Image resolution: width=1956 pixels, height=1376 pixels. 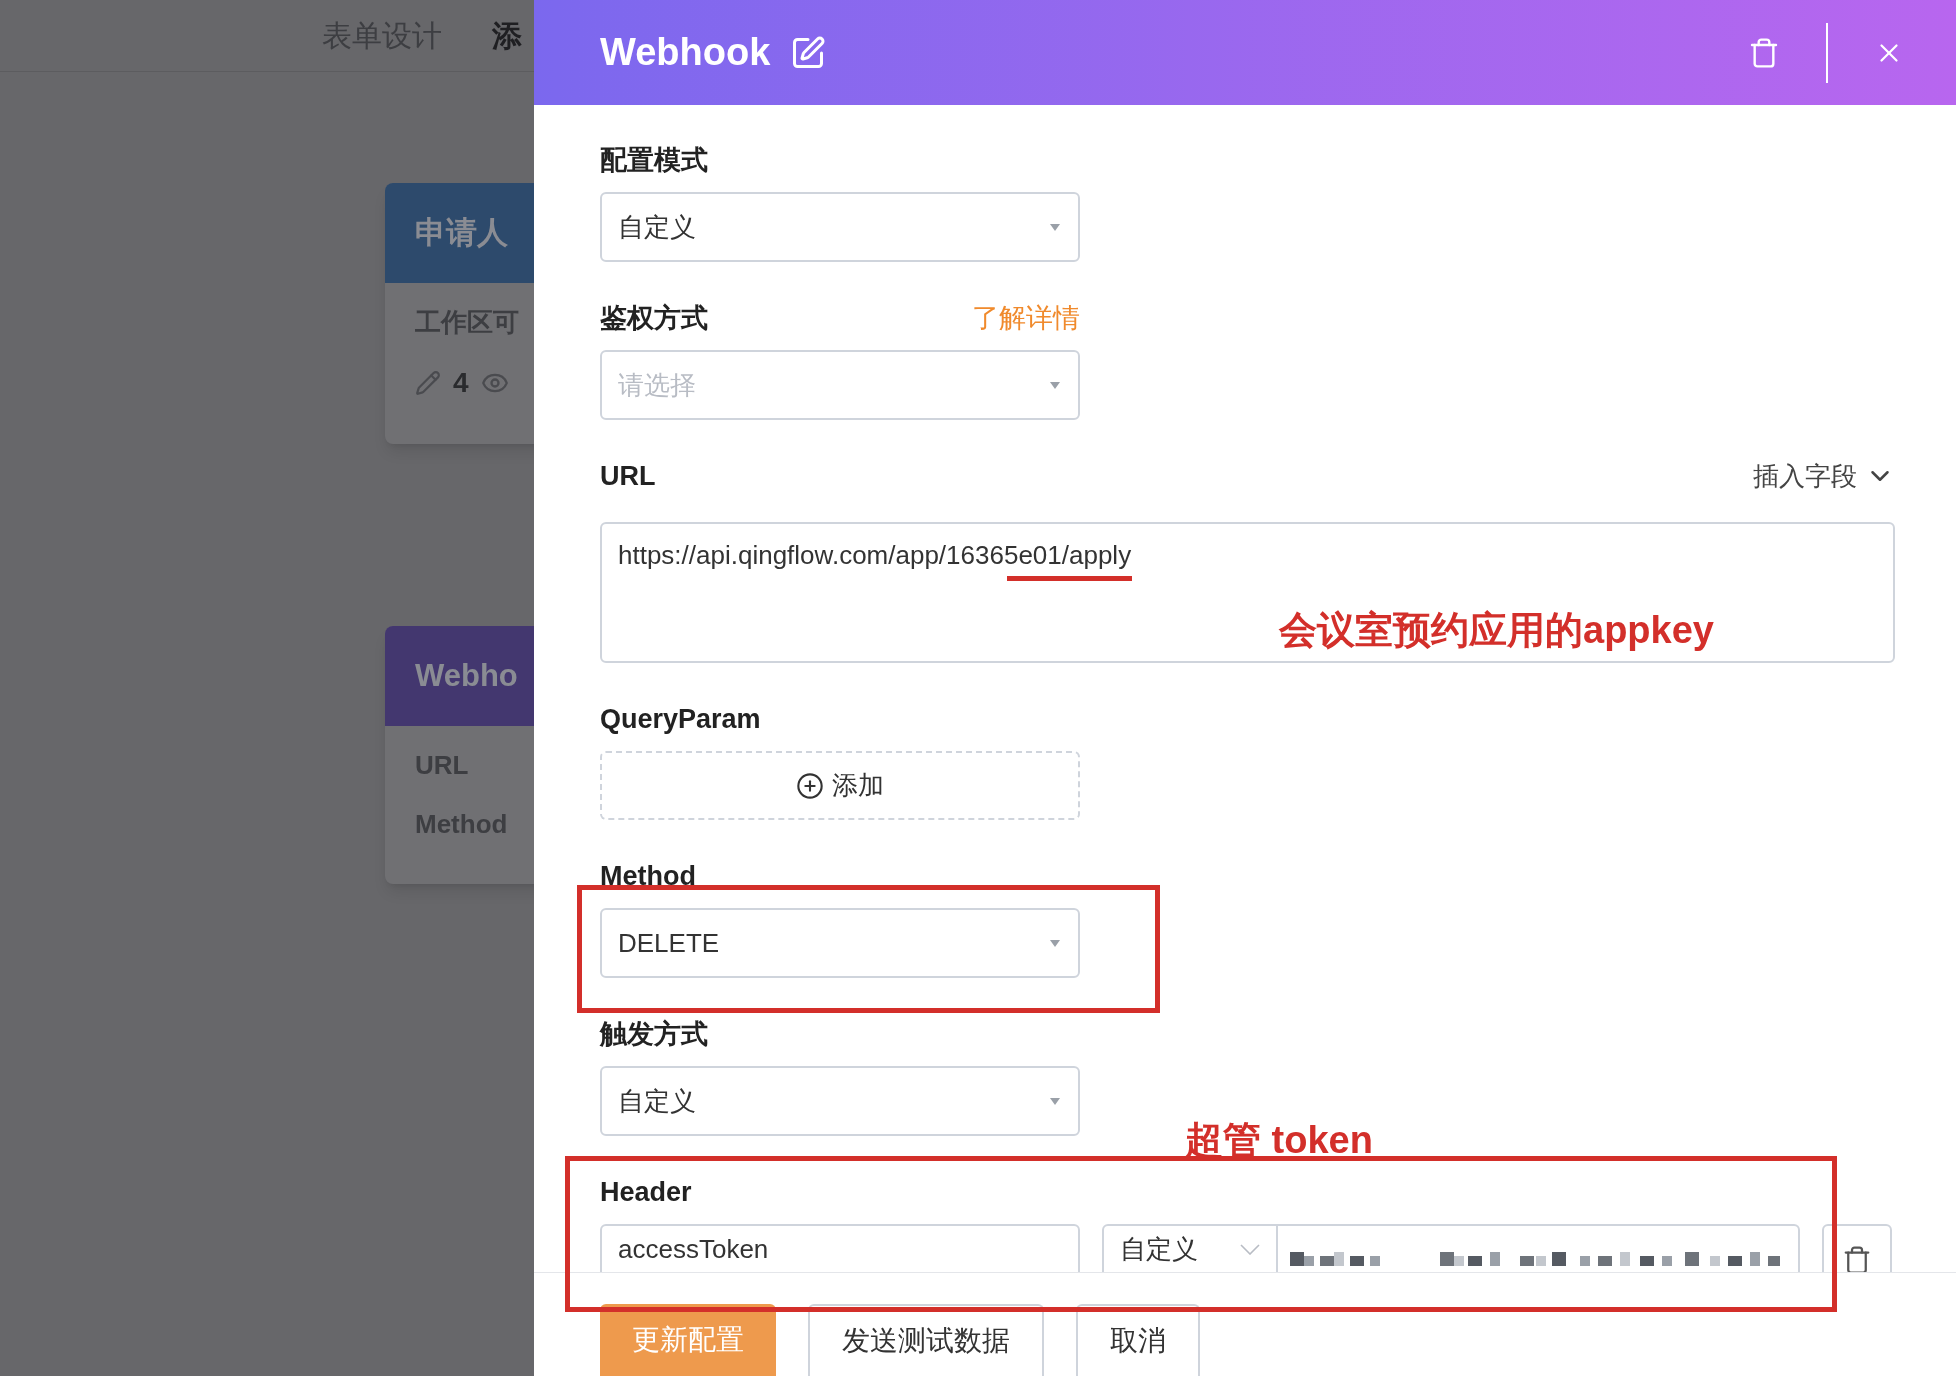 What do you see at coordinates (680, 719) in the screenshot?
I see `field-label: QueryParam` at bounding box center [680, 719].